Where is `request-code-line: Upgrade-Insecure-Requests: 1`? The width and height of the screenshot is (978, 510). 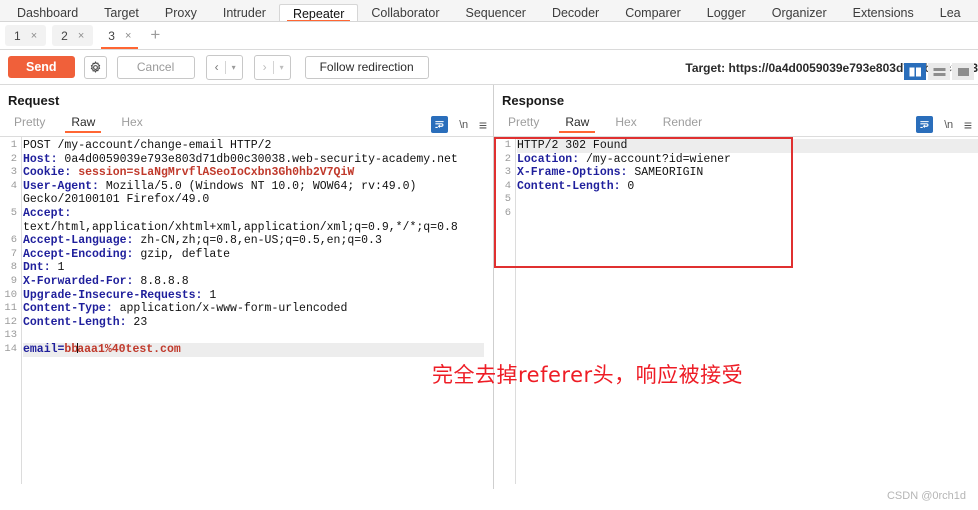 request-code-line: Upgrade-Insecure-Requests: 1 is located at coordinates (120, 295).